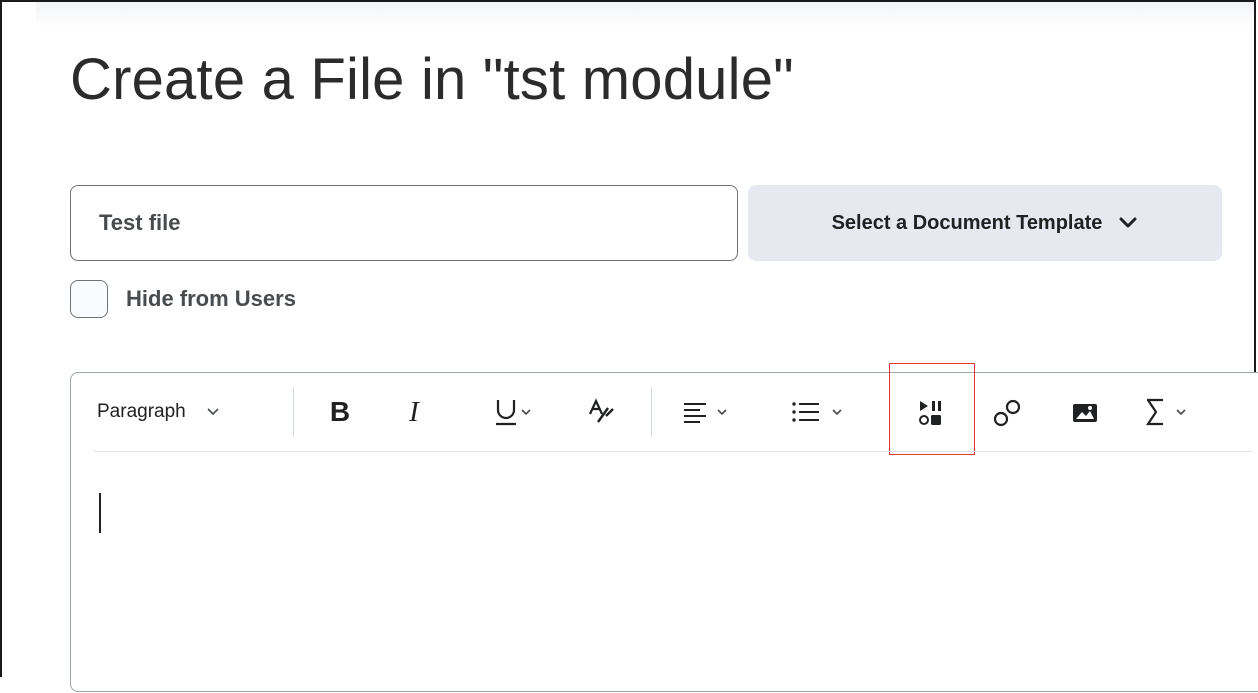  I want to click on list-dropdown, so click(824, 412).